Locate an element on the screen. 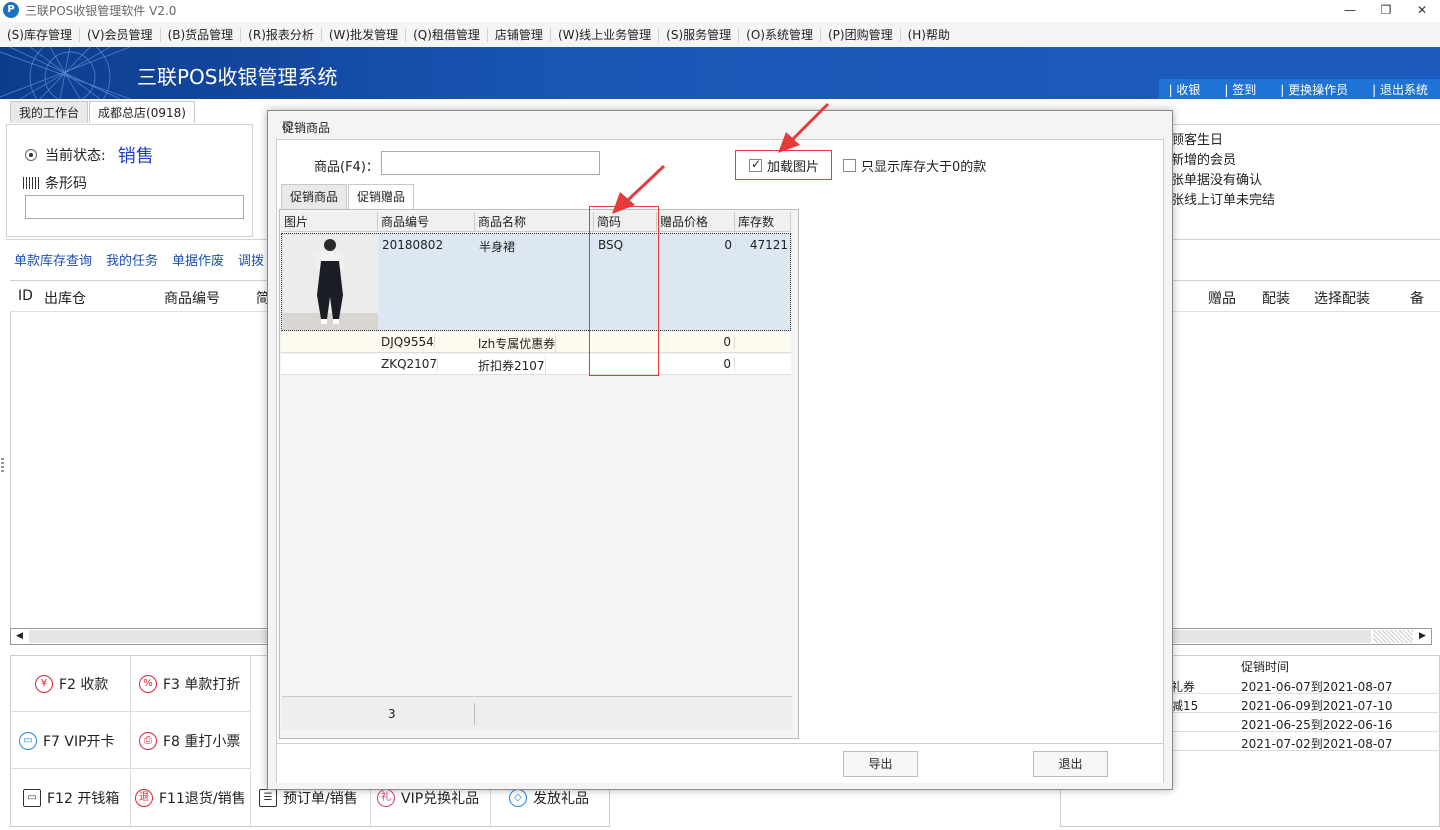  window-controls: — ❐ ✕ is located at coordinates (1386, 10).